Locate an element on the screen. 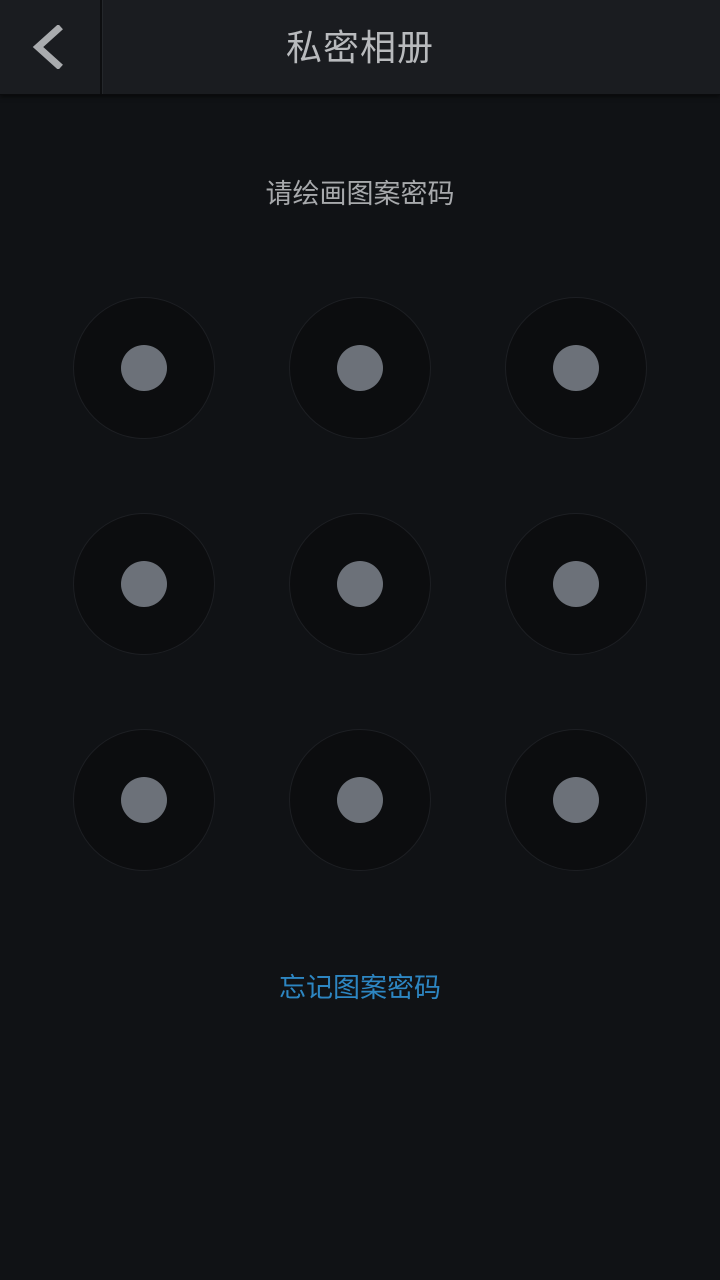 The height and width of the screenshot is (1280, 720). forgot-pattern-link: 忘记图案密码 is located at coordinates (360, 985).